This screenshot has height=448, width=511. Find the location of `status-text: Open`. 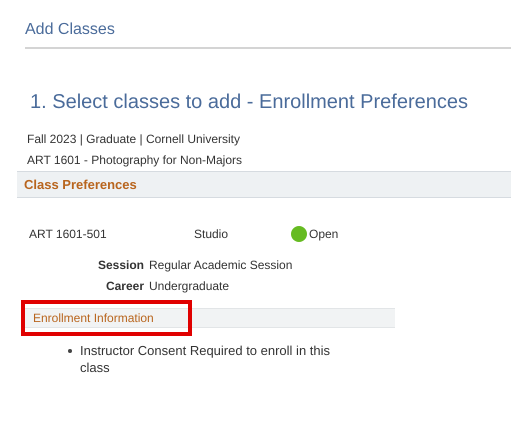

status-text: Open is located at coordinates (323, 234).